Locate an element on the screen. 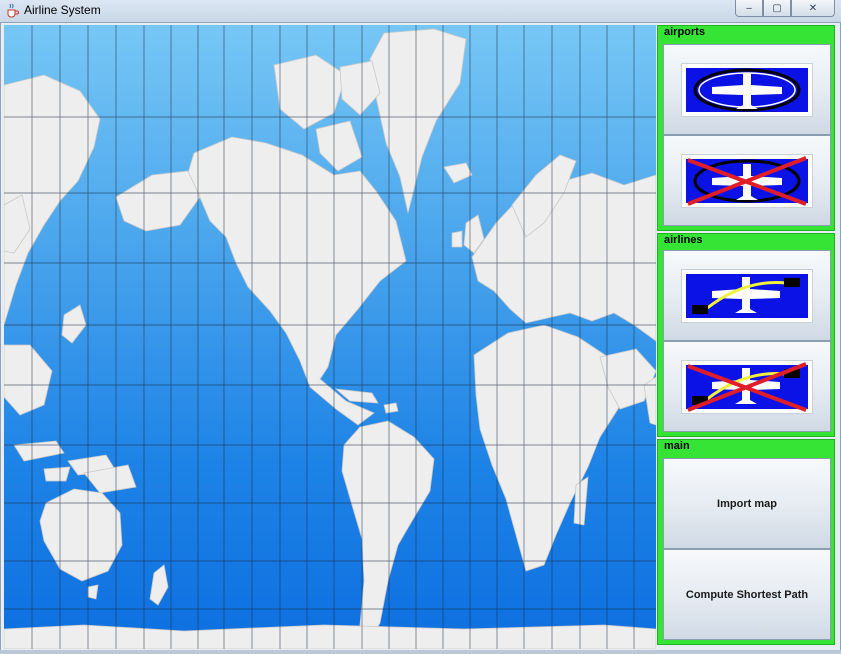  add-airport-button is located at coordinates (747, 89).